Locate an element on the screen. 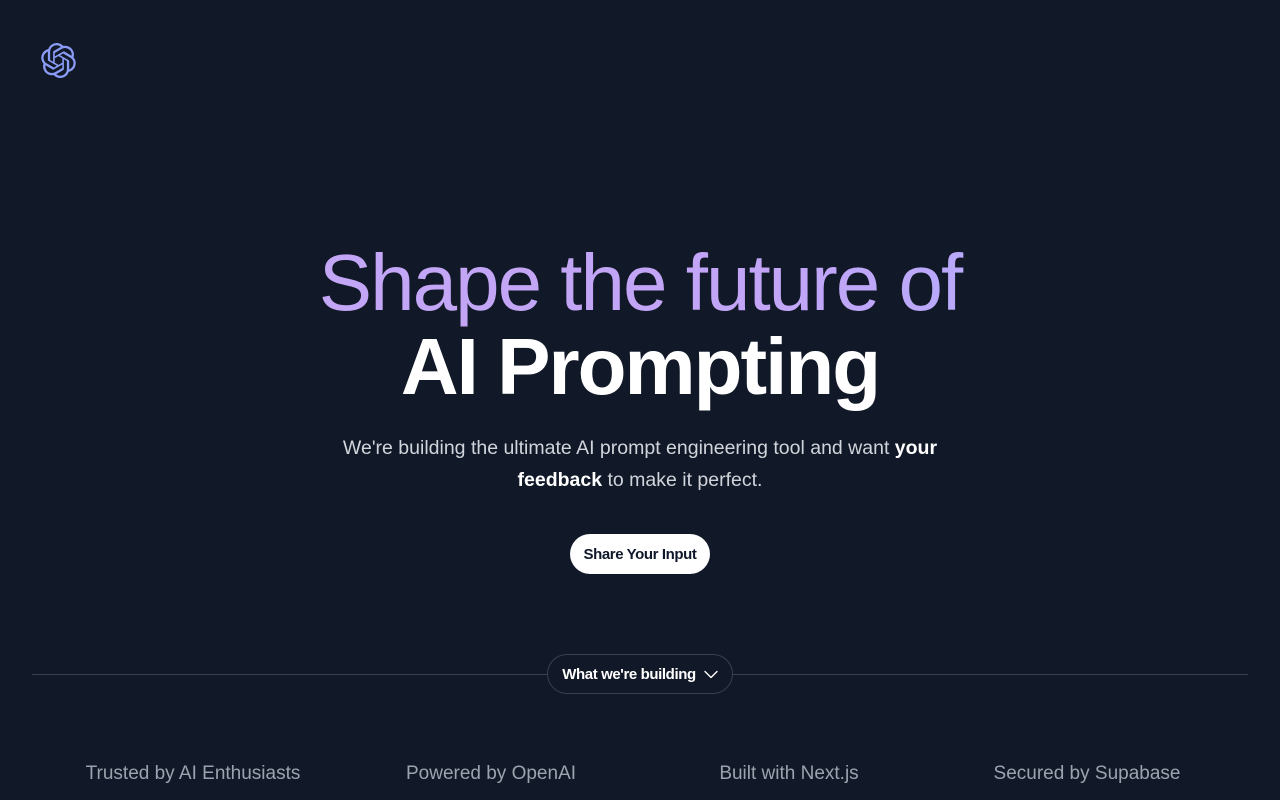 This screenshot has width=1280, height=800. openai-logo-icon is located at coordinates (58, 60).